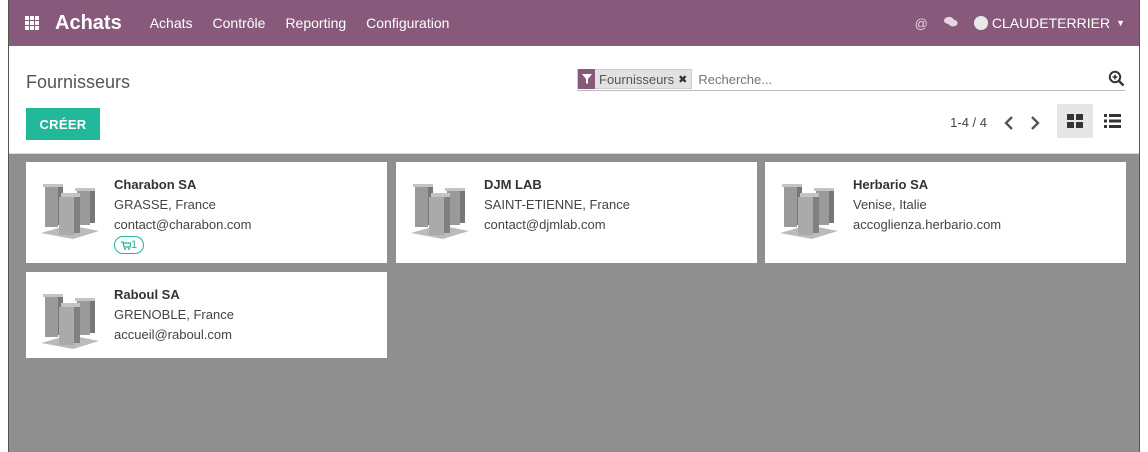 This screenshot has height=452, width=1148. I want to click on create-button: CRÉER, so click(63, 124).